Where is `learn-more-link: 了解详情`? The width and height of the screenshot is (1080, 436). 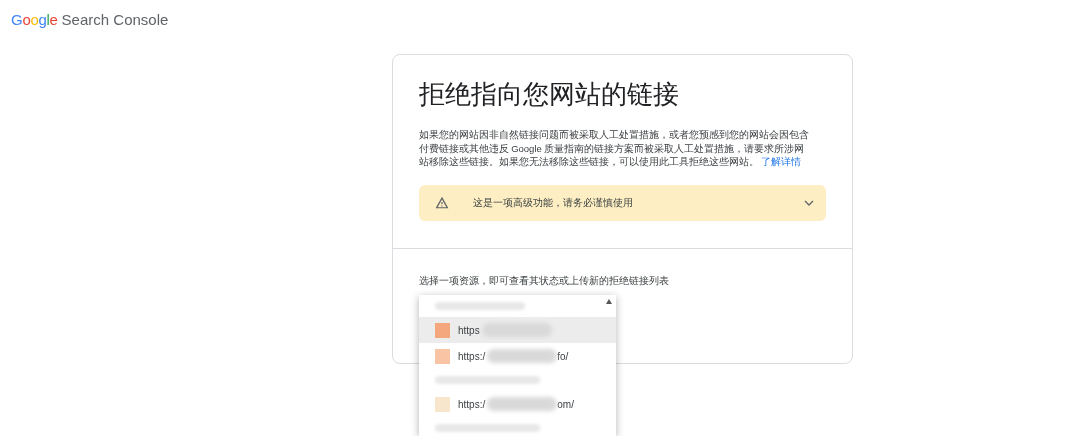
learn-more-link: 了解详情 is located at coordinates (781, 162).